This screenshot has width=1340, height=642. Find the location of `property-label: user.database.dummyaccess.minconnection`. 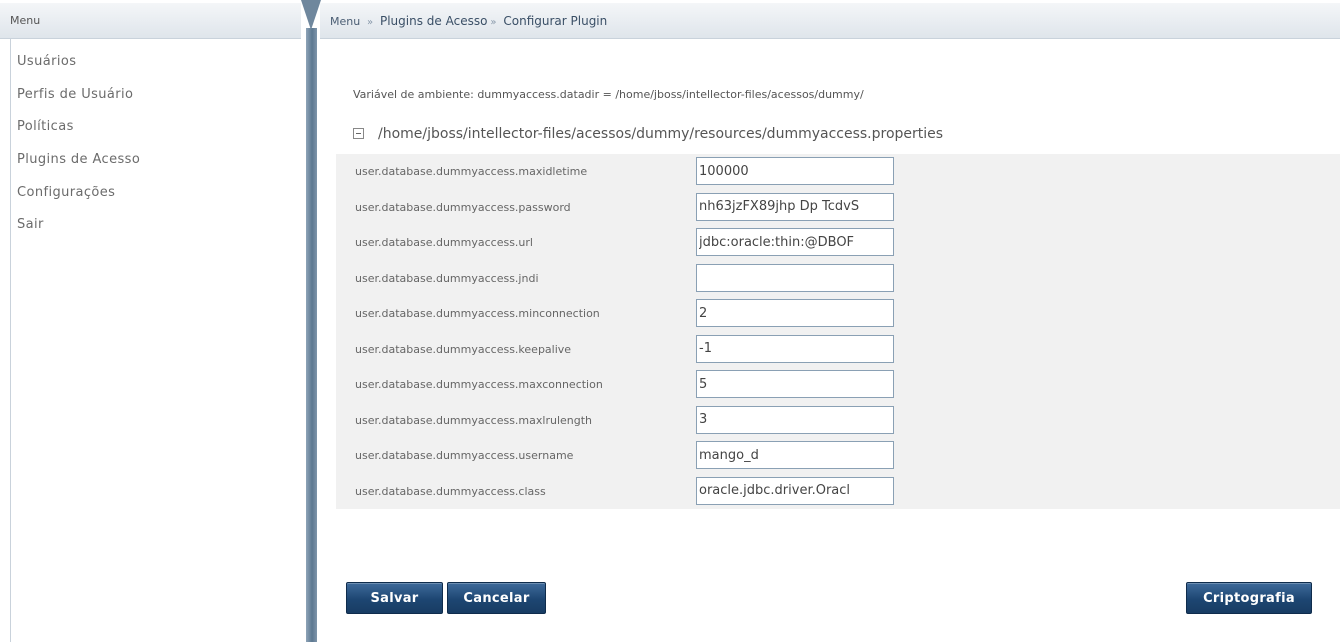

property-label: user.database.dummyaccess.minconnection is located at coordinates (477, 313).